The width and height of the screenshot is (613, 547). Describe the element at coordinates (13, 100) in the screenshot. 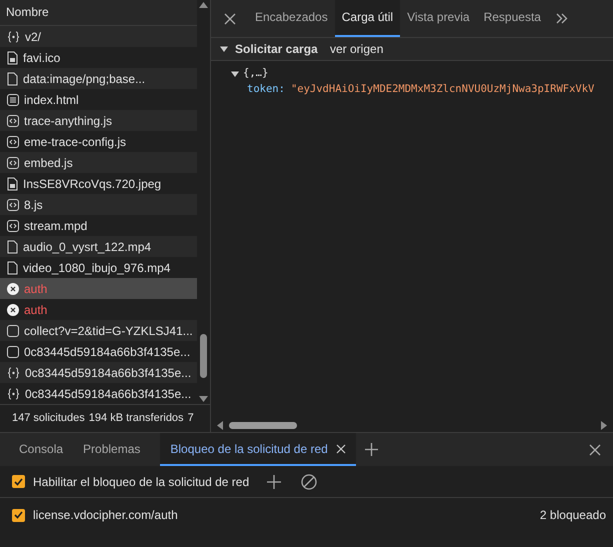

I see `document-icon` at that location.